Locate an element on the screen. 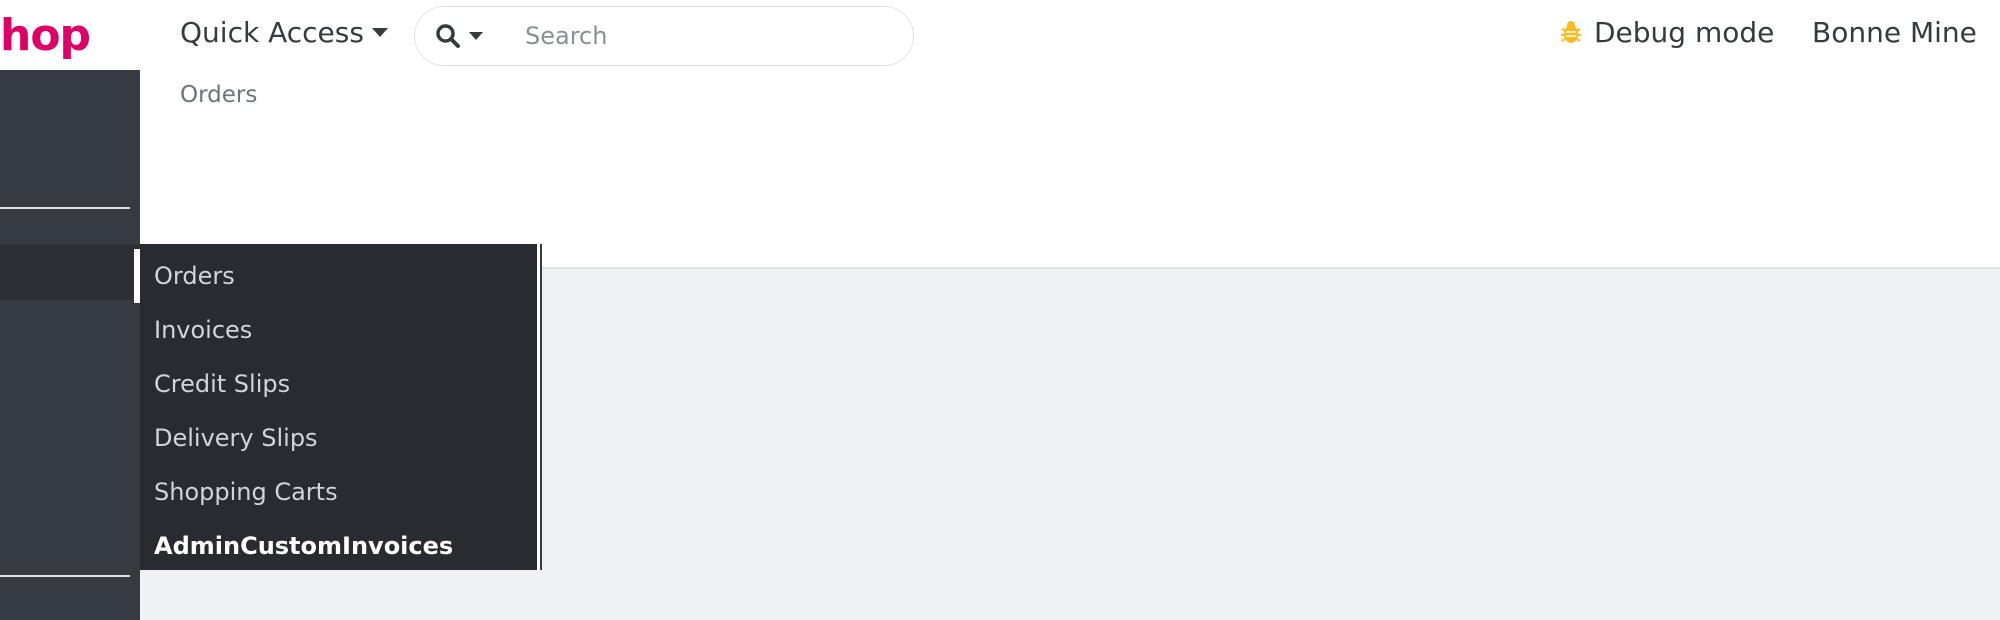 This screenshot has width=2000, height=620. debug-mode-indicator: Debug mode is located at coordinates (1667, 32).